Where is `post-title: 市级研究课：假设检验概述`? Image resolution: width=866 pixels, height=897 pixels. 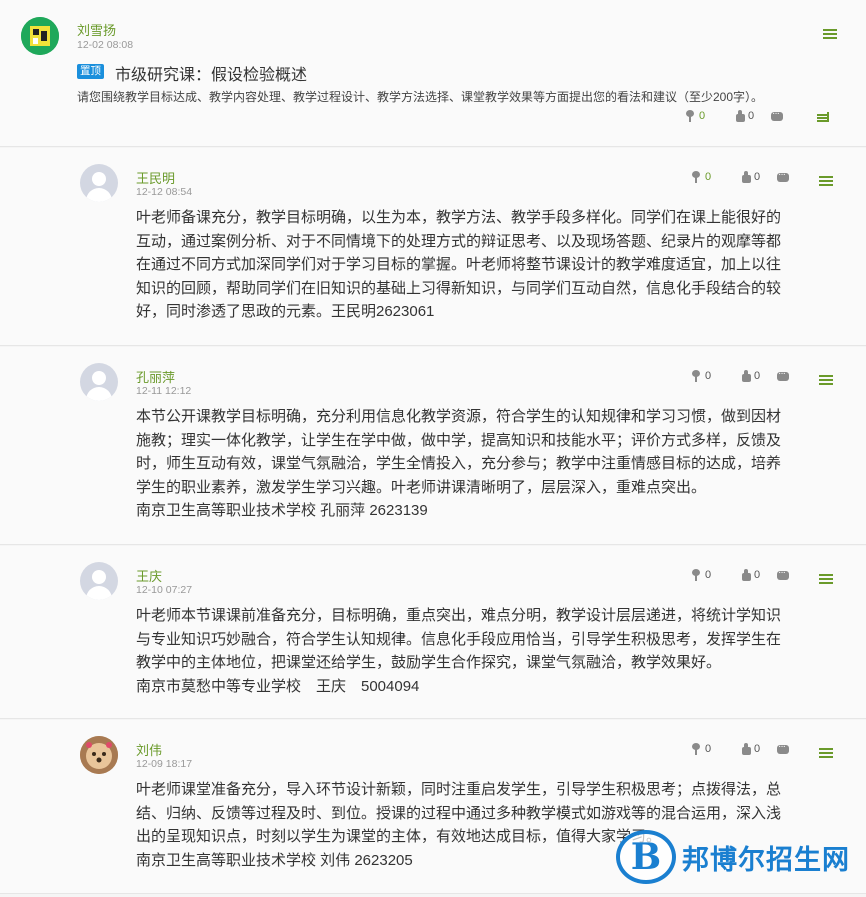
post-title: 市级研究课：假设检验概述 is located at coordinates (211, 75).